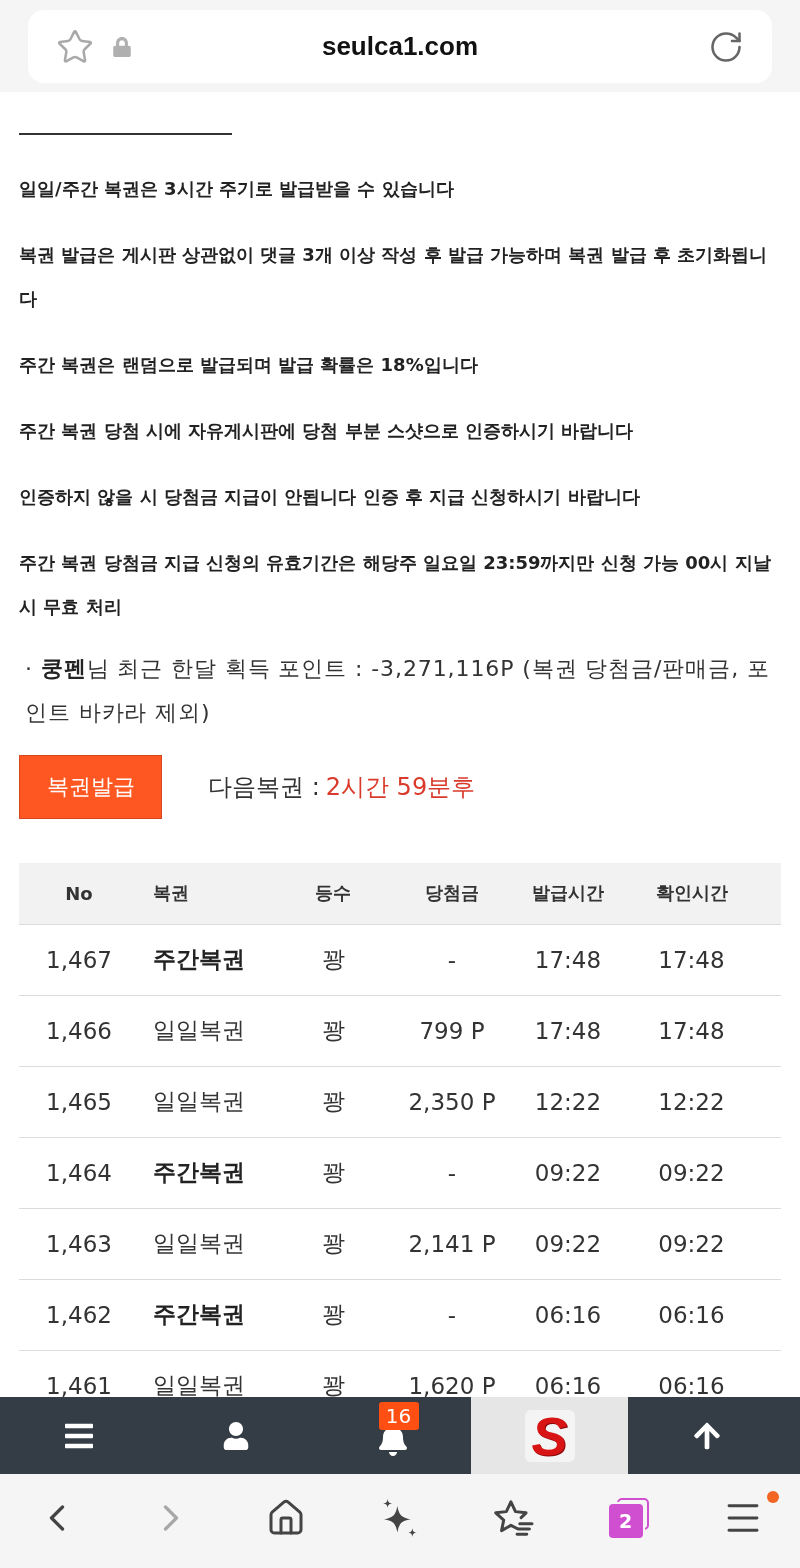  I want to click on table-cell: 1,461, so click(79, 1384).